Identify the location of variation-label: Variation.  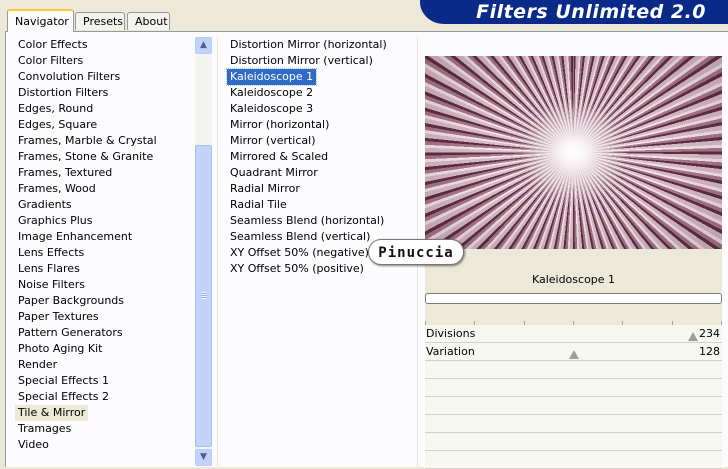
(450, 351).